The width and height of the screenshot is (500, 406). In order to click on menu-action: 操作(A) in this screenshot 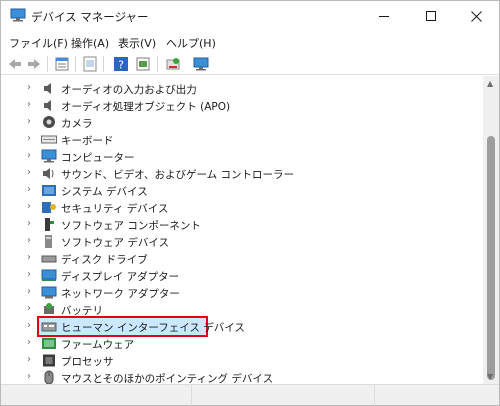, I will do `click(90, 43)`.